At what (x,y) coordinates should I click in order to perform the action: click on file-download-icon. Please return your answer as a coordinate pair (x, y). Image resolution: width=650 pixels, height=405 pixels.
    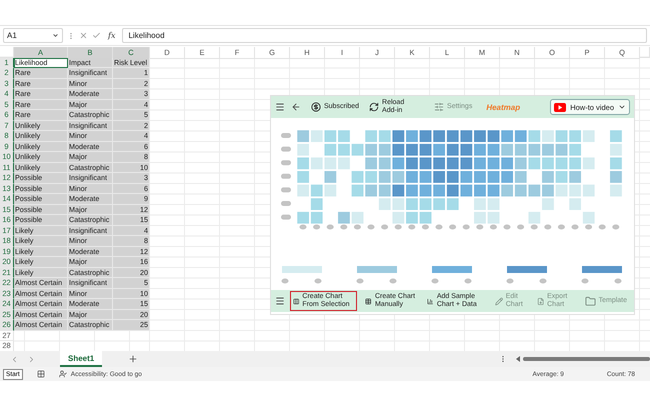
    Looking at the image, I should click on (540, 301).